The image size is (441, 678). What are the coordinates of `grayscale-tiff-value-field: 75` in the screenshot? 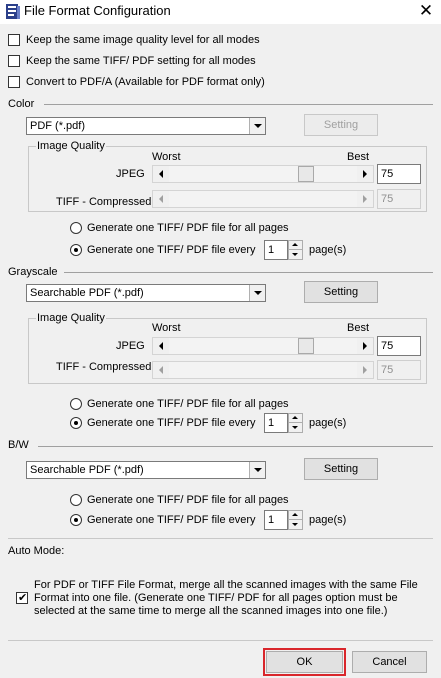 It's located at (399, 370).